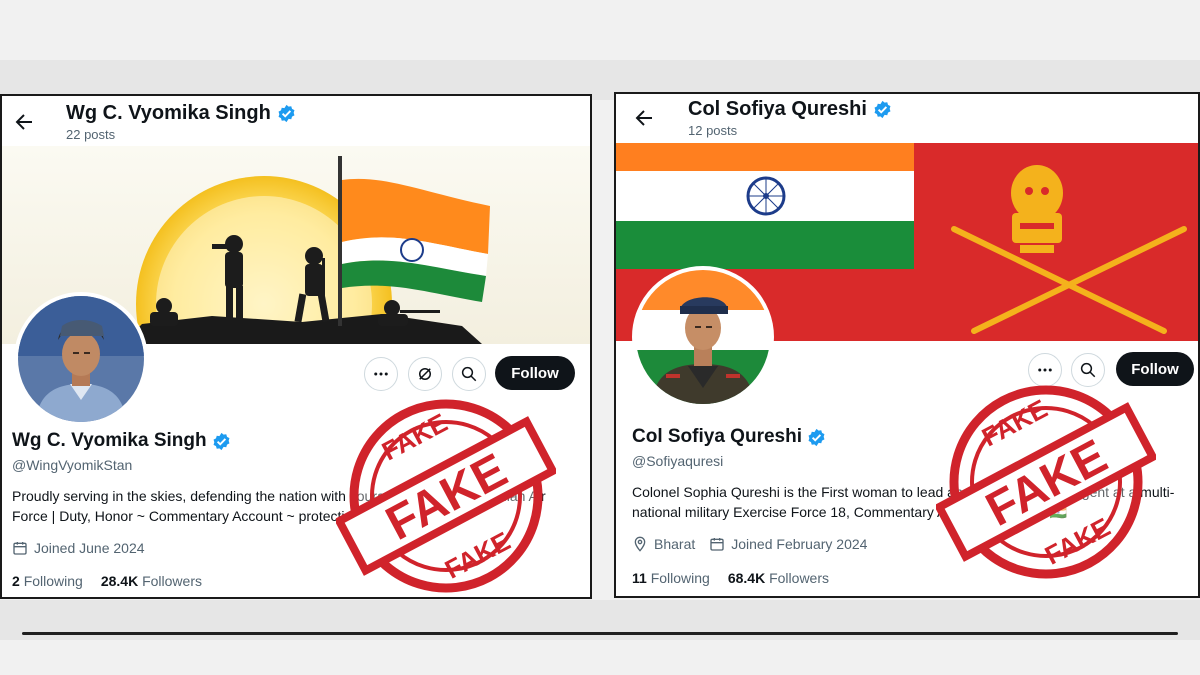 The height and width of the screenshot is (675, 1200). I want to click on header-title: Wg C. Vyomika Singh, so click(181, 113).